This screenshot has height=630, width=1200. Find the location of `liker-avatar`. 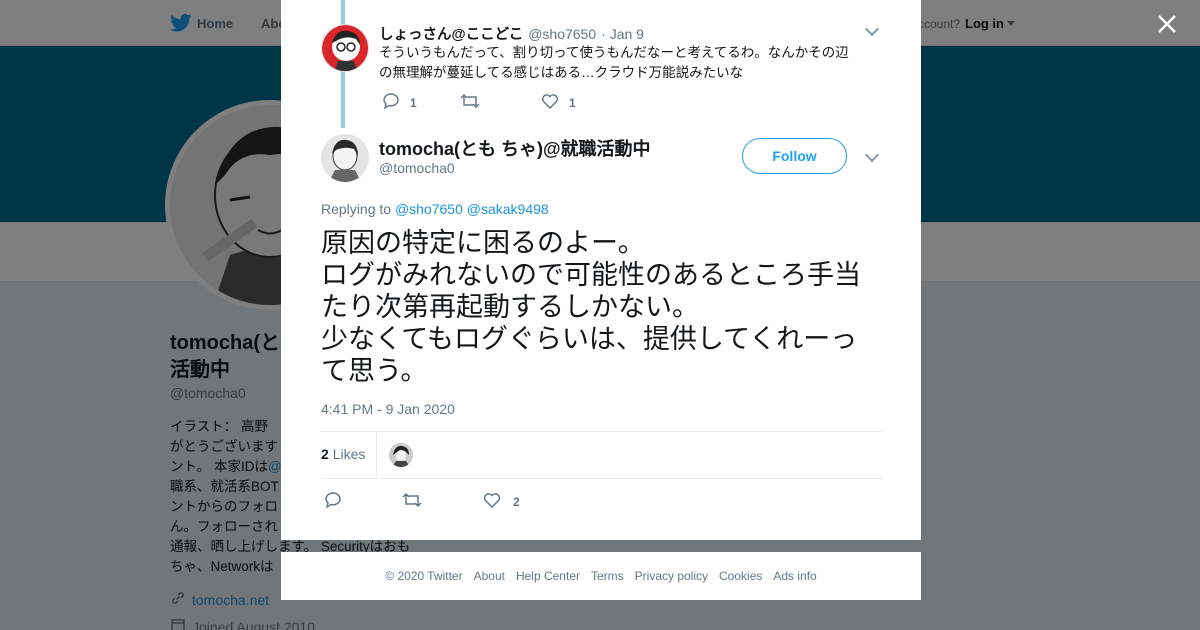

liker-avatar is located at coordinates (401, 455).